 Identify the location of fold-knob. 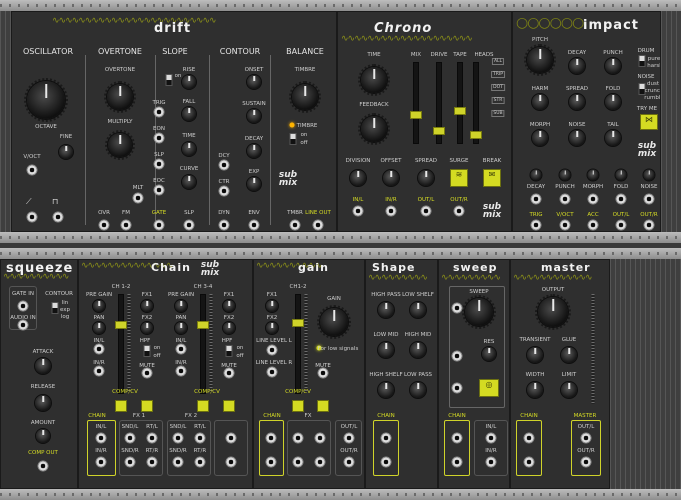
(613, 102).